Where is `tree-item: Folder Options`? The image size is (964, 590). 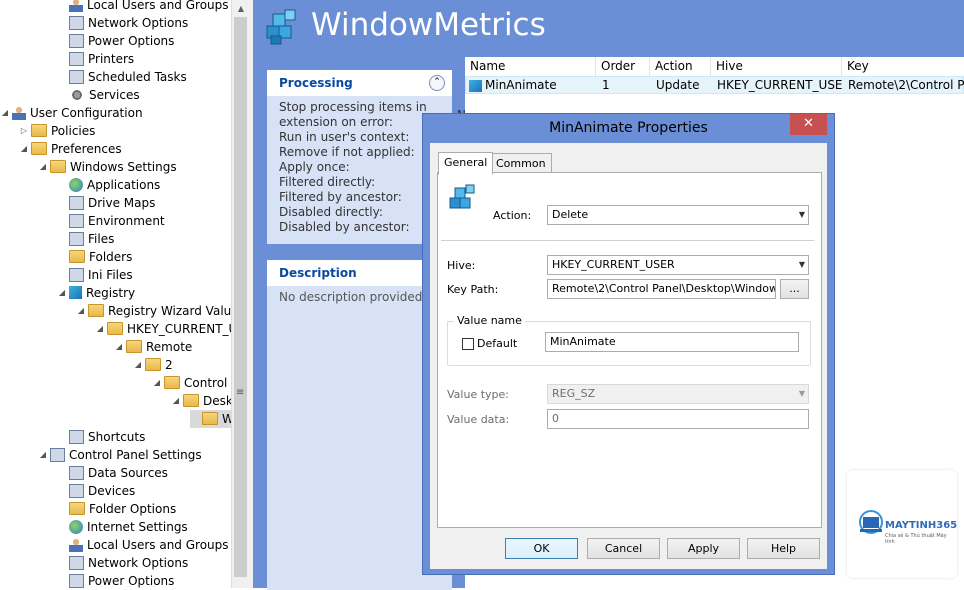 tree-item: Folder Options is located at coordinates (116, 509).